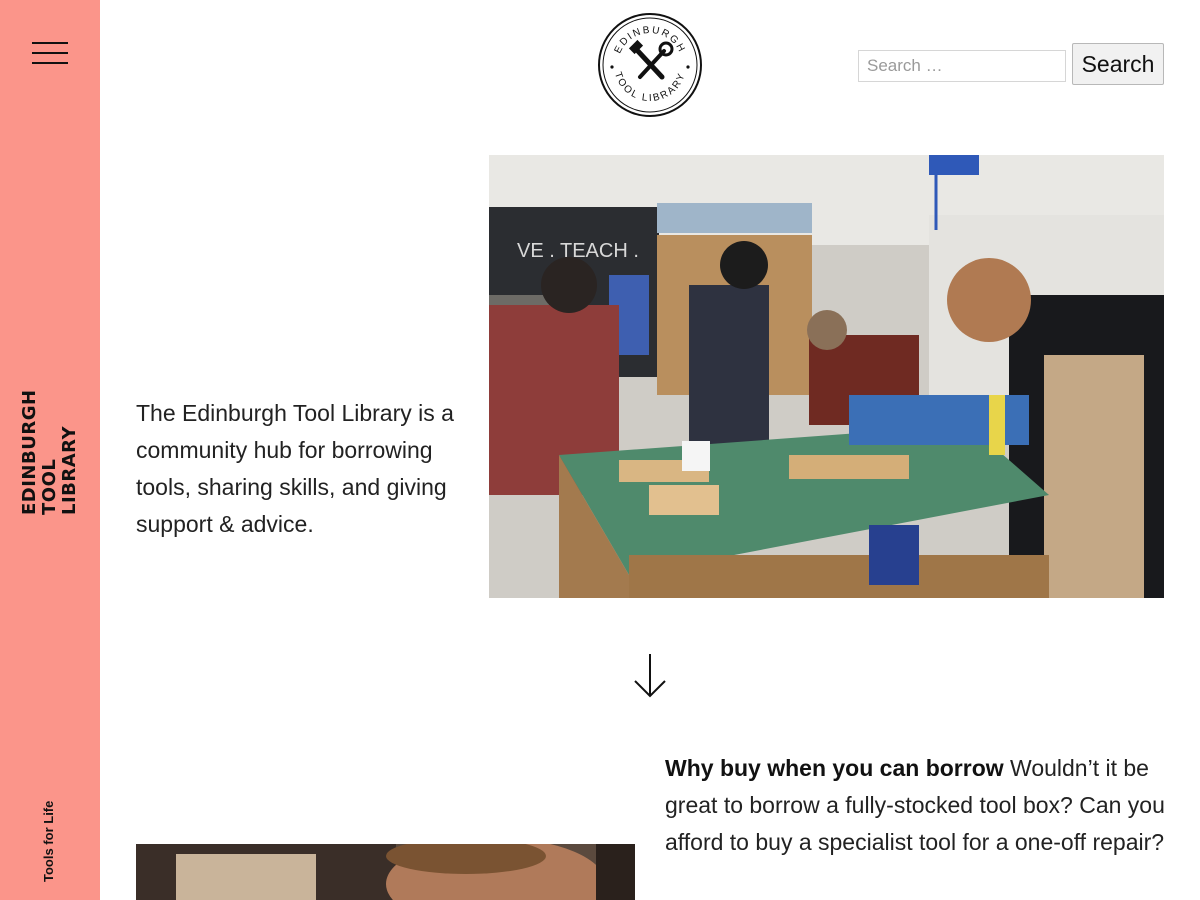 Image resolution: width=1200 pixels, height=900 pixels. What do you see at coordinates (688, 67) in the screenshot?
I see `logo-dot-right` at bounding box center [688, 67].